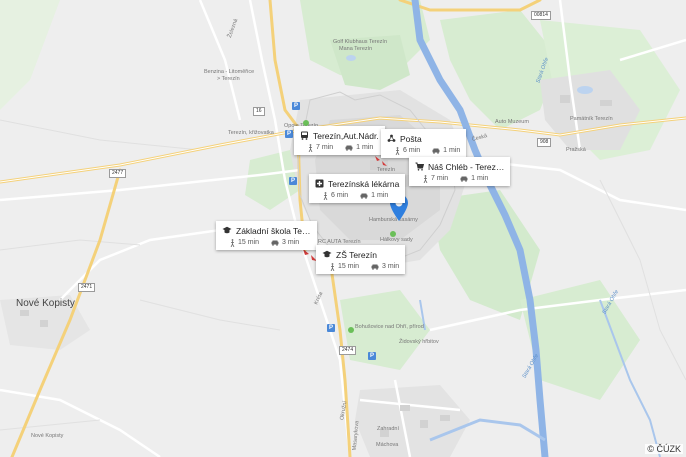  I want to click on map-attribution: © ČÚZK, so click(664, 449).